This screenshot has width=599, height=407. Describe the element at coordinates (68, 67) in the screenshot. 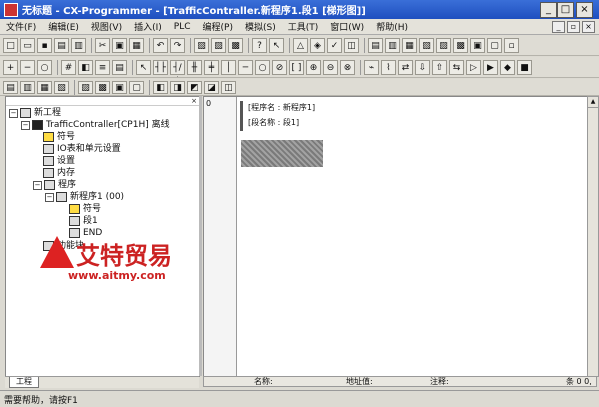

I see `grid-icon: #` at that location.